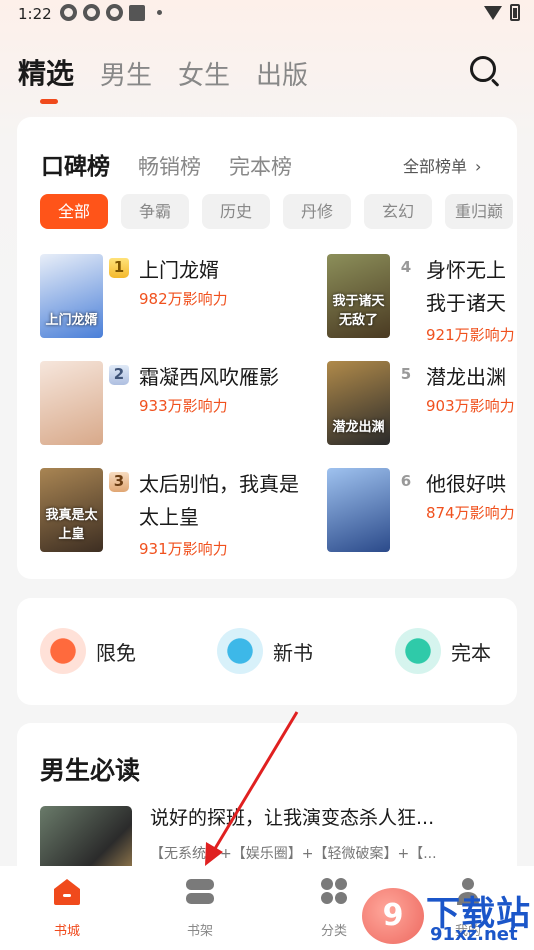 This screenshot has height=950, width=534. I want to click on category-icon, so click(334, 891).